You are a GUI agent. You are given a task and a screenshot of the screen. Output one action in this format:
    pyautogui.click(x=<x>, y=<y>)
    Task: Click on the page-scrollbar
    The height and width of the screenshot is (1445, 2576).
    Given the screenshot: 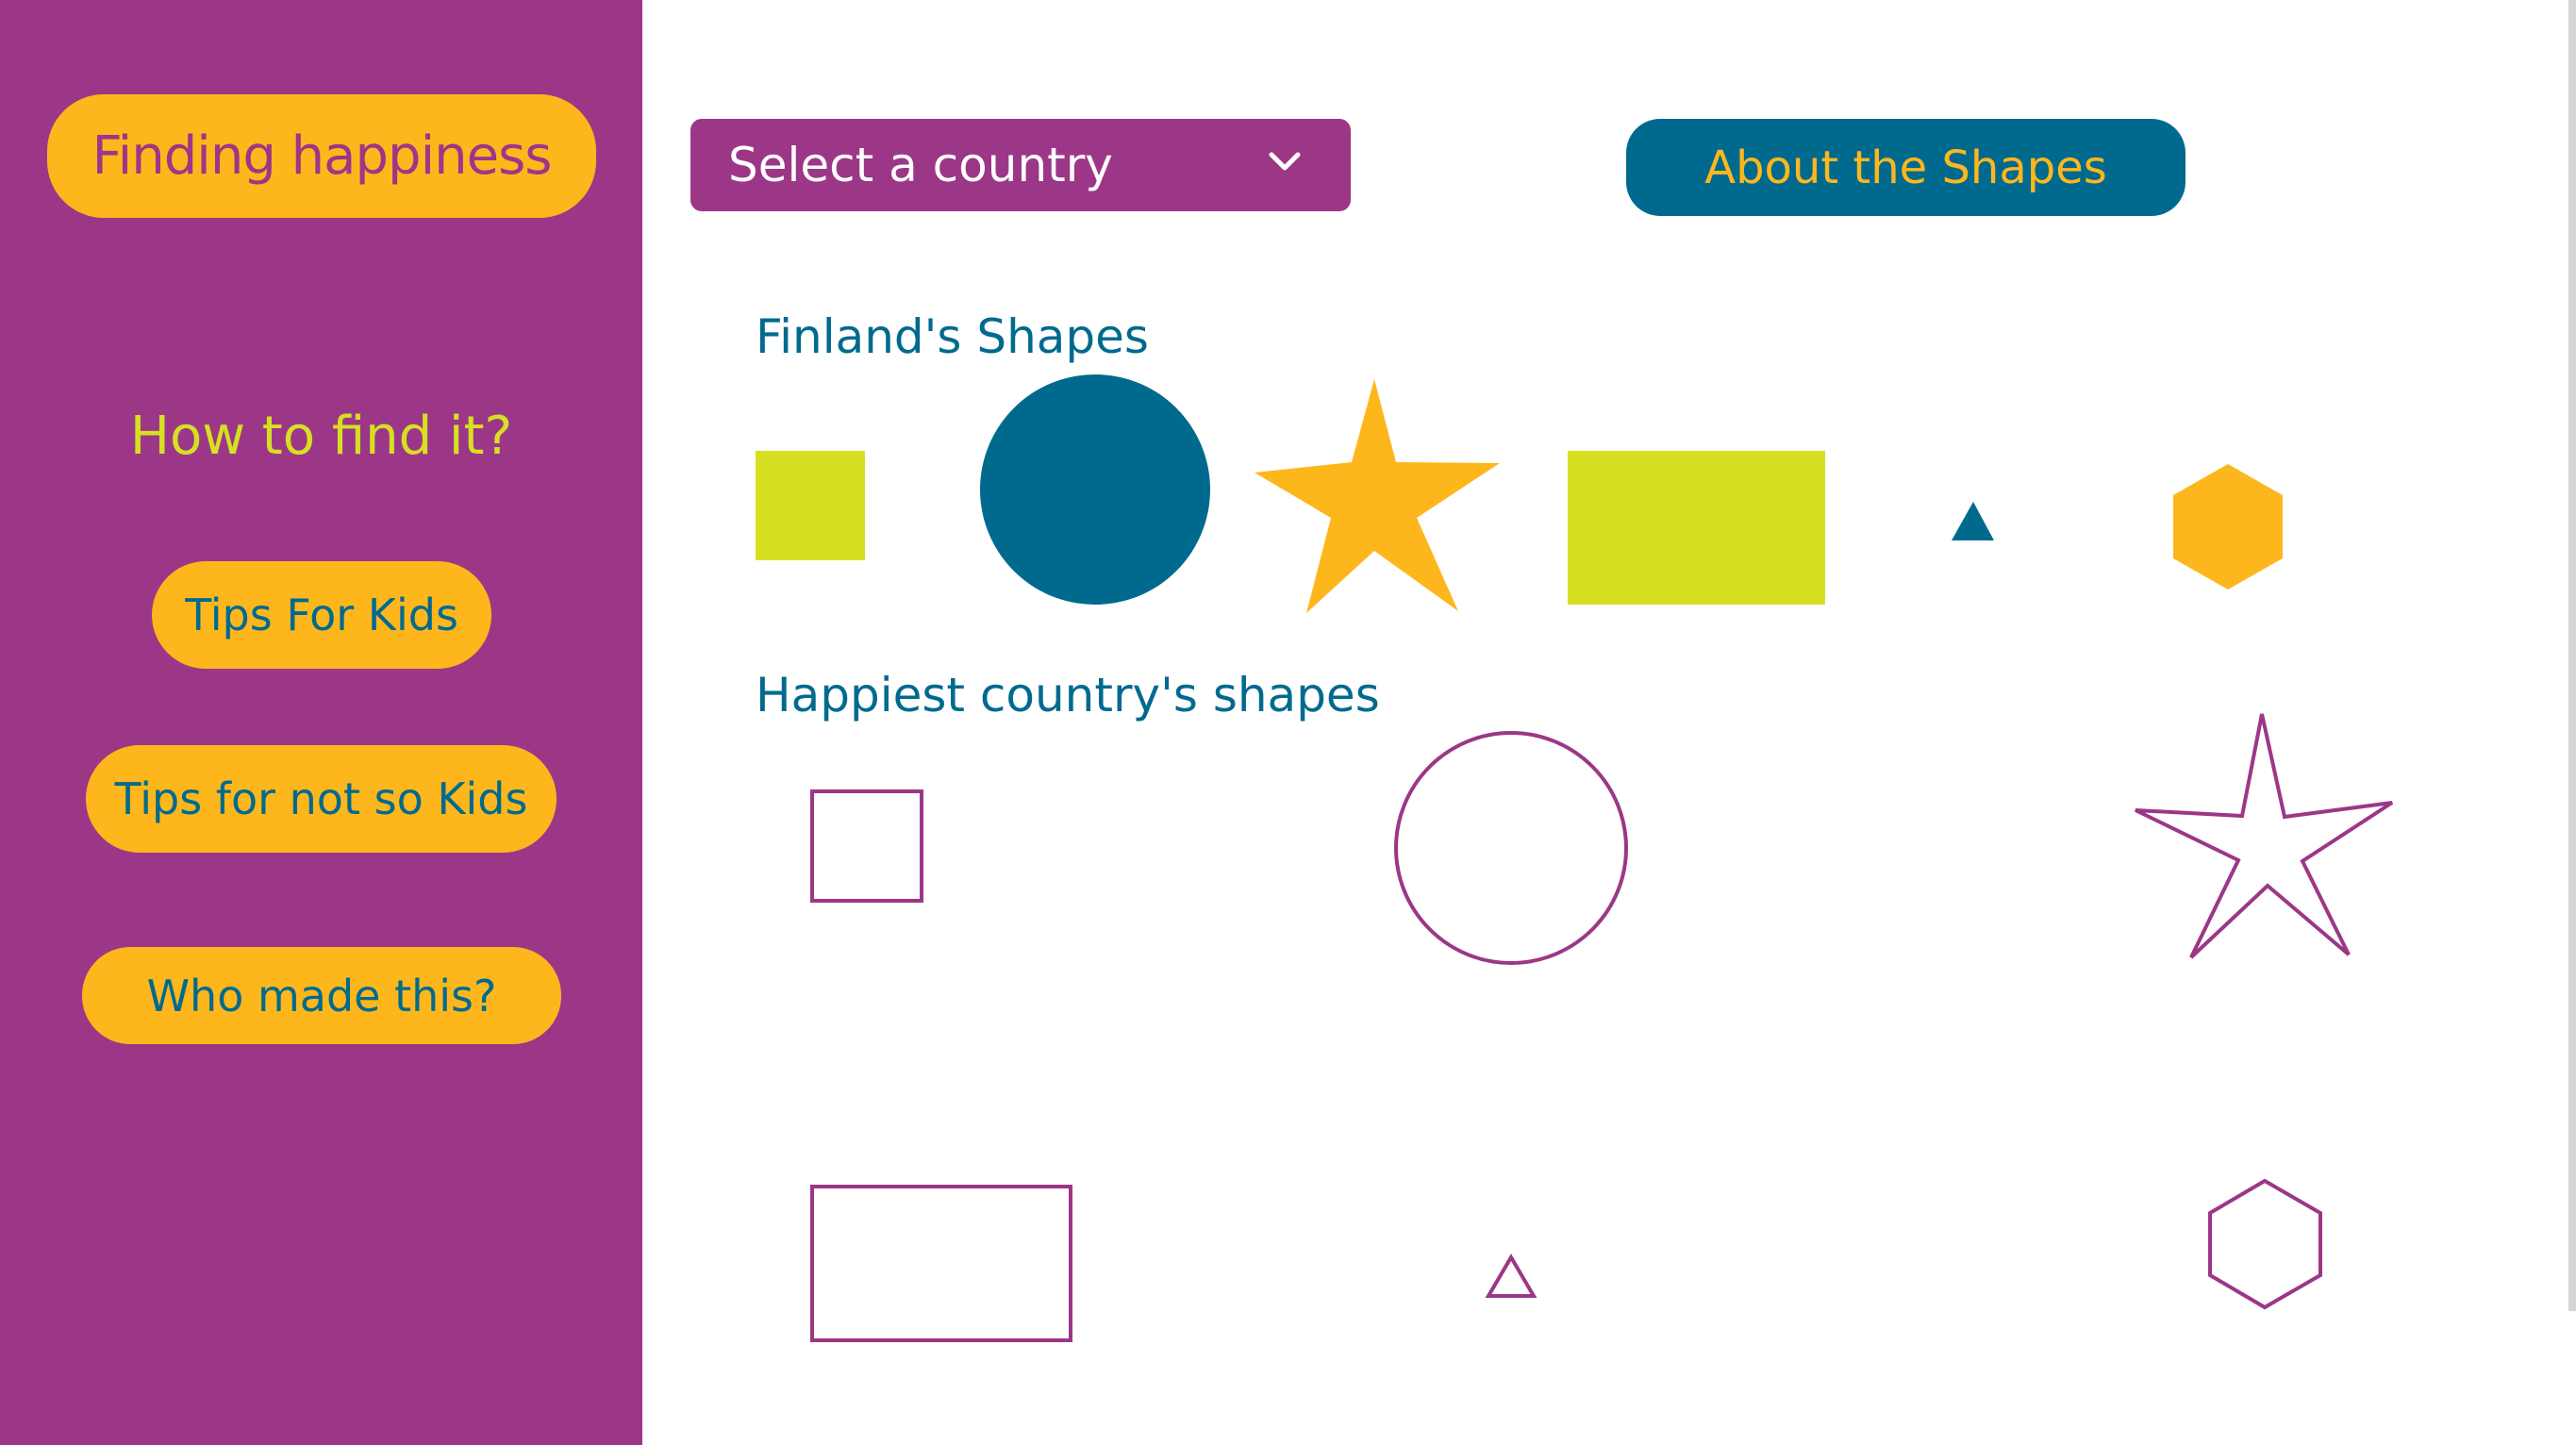 What is the action you would take?
    pyautogui.click(x=2572, y=655)
    